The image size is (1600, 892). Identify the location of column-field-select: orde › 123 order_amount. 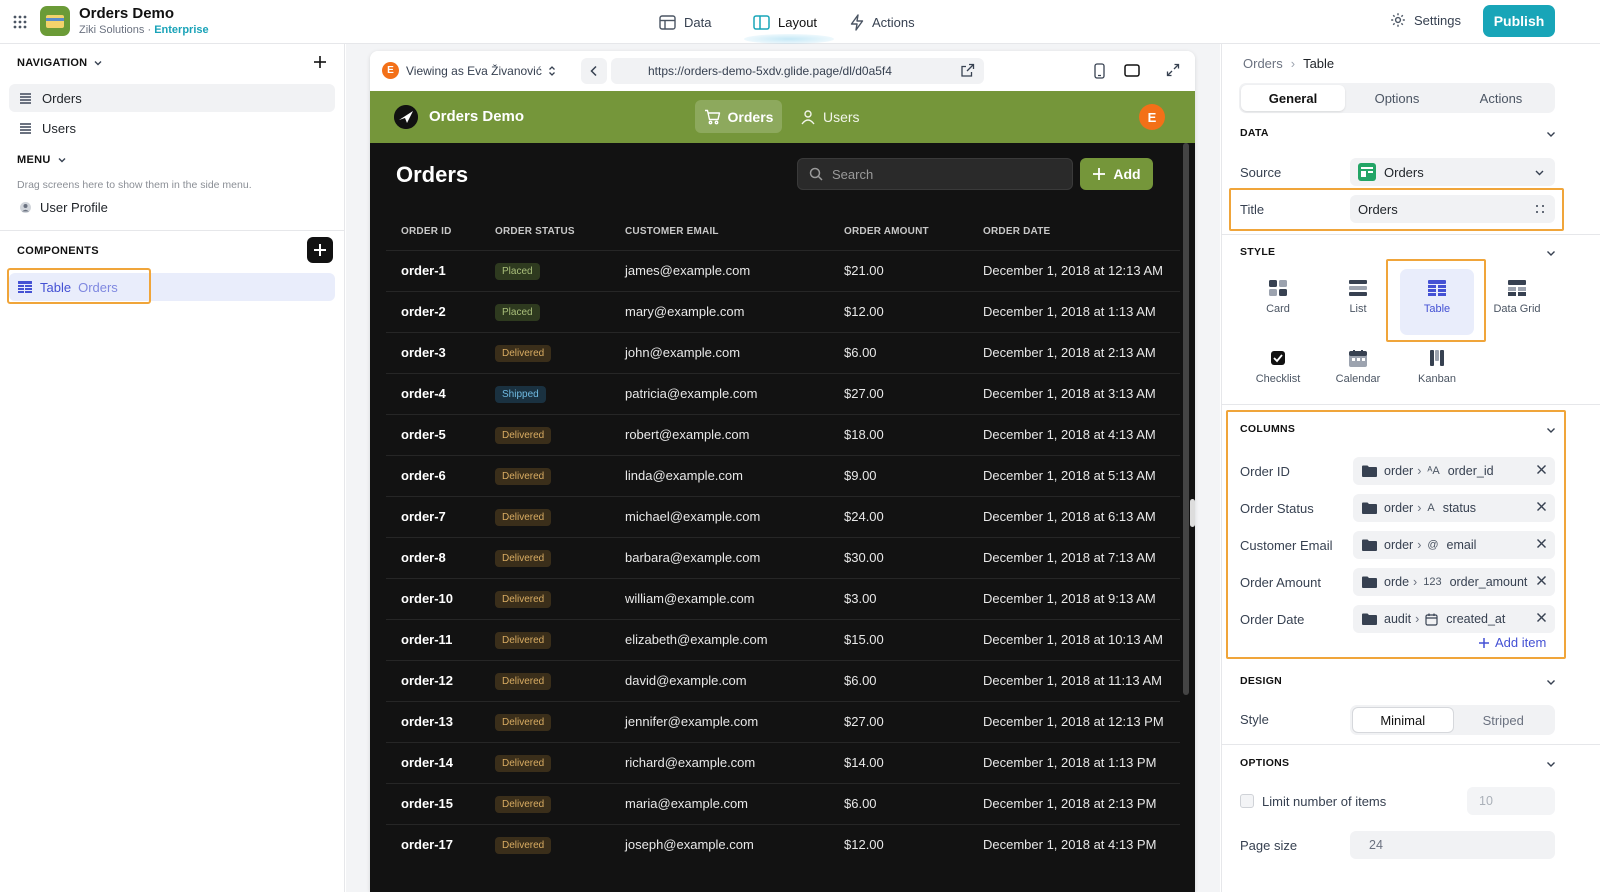
(1454, 582).